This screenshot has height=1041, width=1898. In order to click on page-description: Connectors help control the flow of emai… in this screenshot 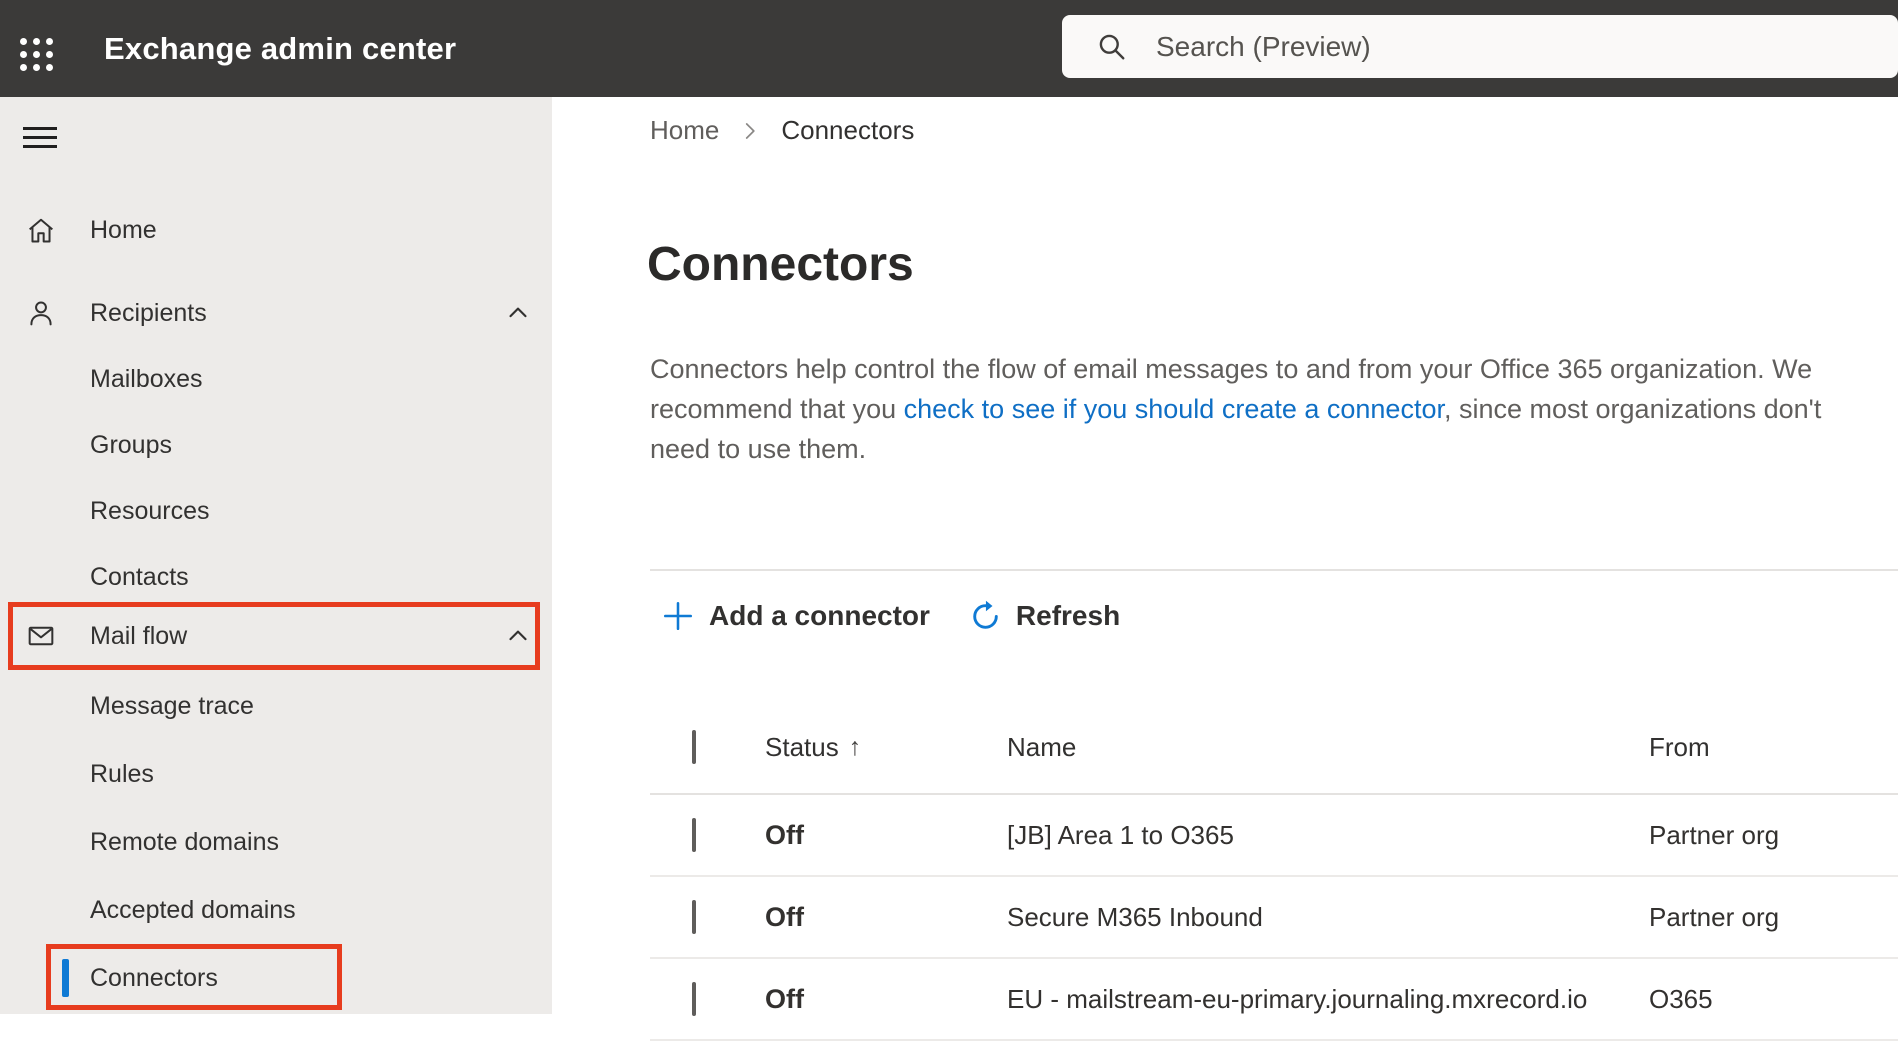, I will do `click(1265, 409)`.